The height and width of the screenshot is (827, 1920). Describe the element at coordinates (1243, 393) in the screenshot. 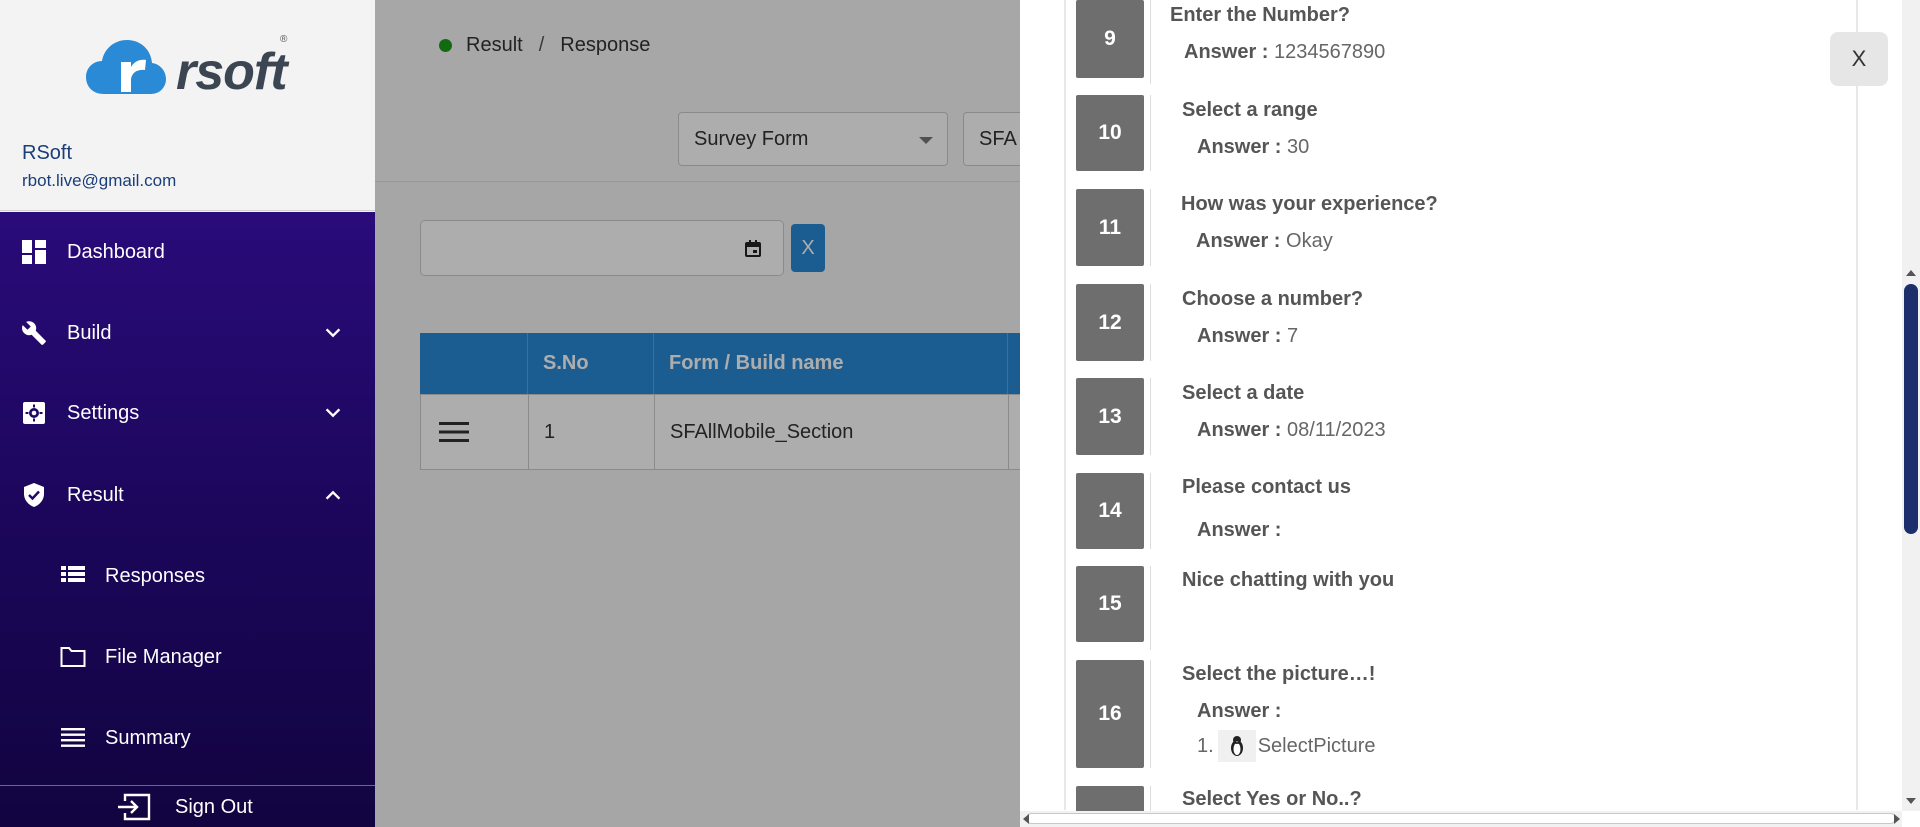

I see `question-title: Select a date` at that location.